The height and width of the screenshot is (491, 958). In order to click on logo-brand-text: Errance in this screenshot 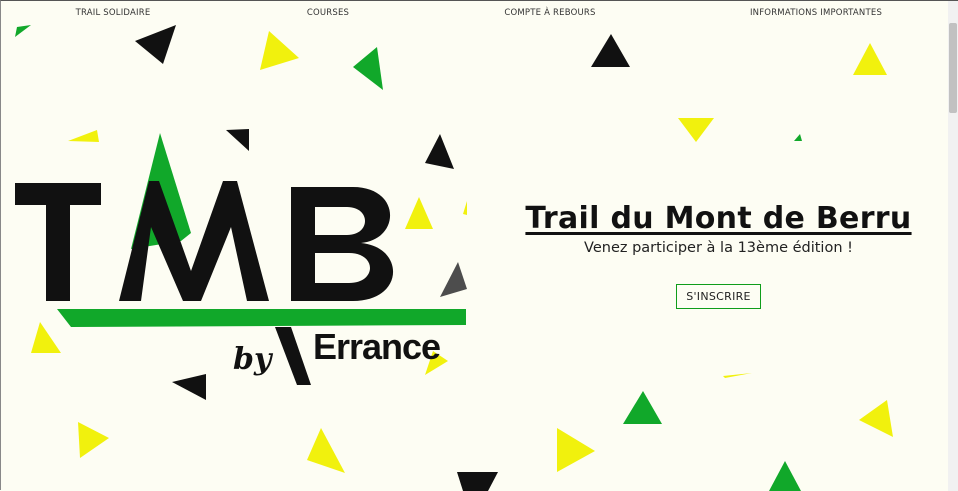, I will do `click(377, 346)`.